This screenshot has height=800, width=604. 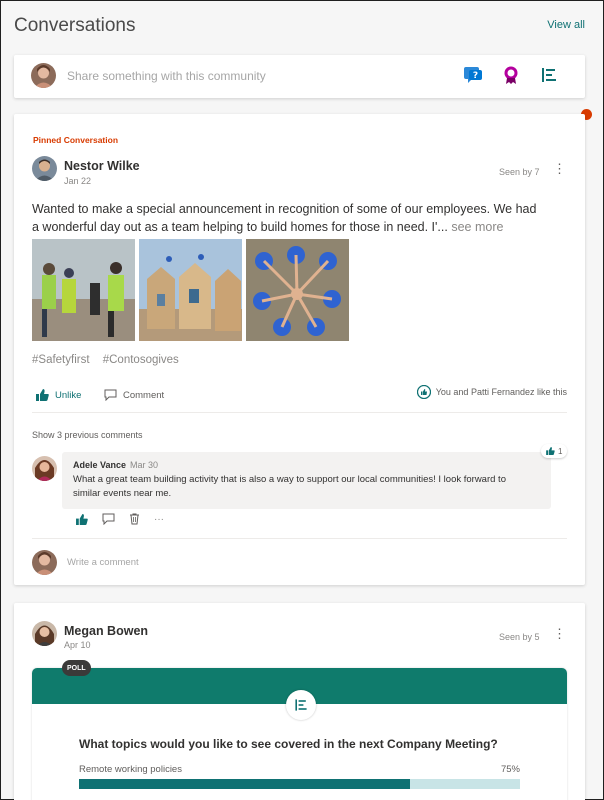 What do you see at coordinates (103, 562) in the screenshot?
I see `write-comment-input: Write a comment` at bounding box center [103, 562].